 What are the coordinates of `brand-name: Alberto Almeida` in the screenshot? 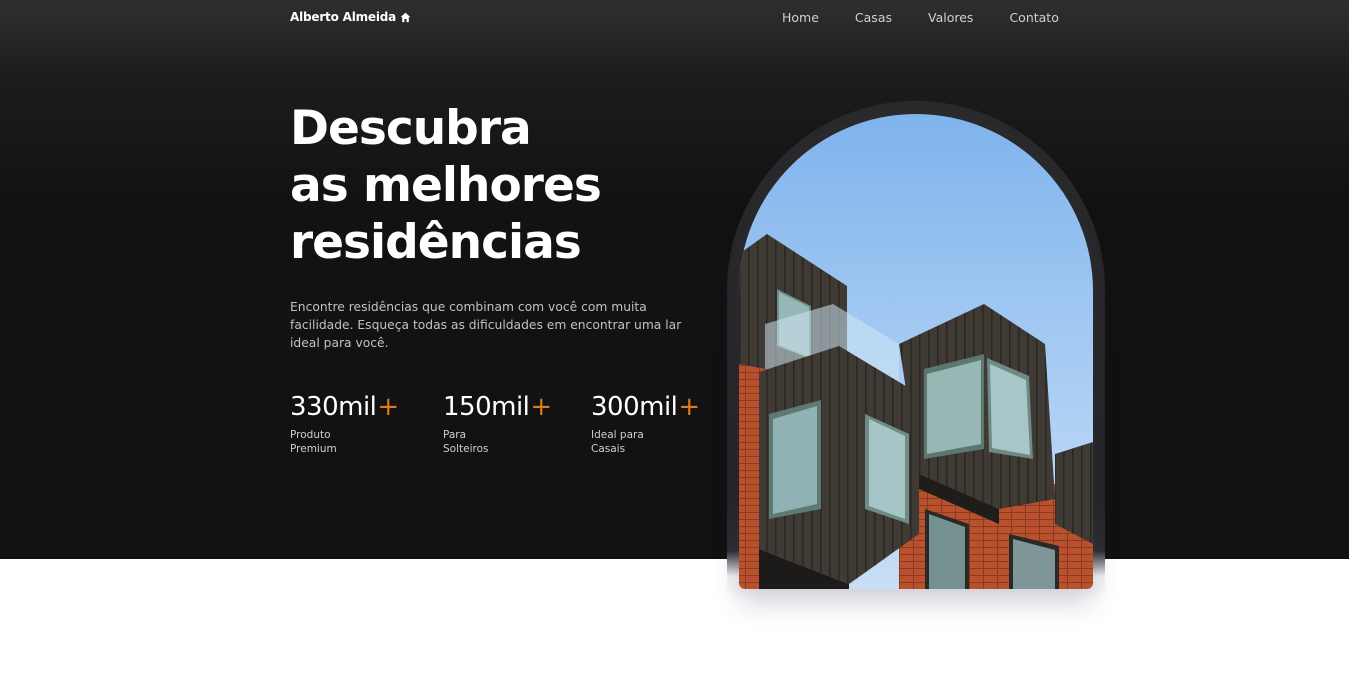 It's located at (343, 17).